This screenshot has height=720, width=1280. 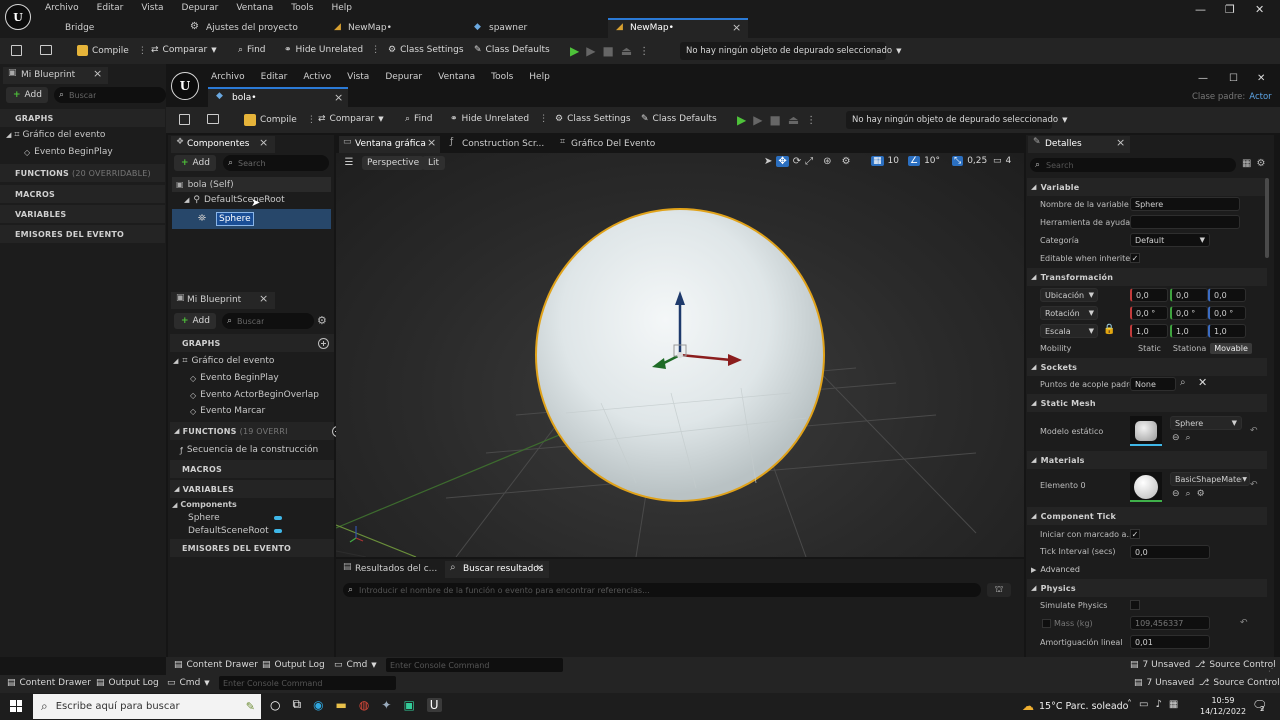 What do you see at coordinates (55, 135) in the screenshot?
I see `outer-grafico-item: ◢ ⌗ Gráfico del evento` at bounding box center [55, 135].